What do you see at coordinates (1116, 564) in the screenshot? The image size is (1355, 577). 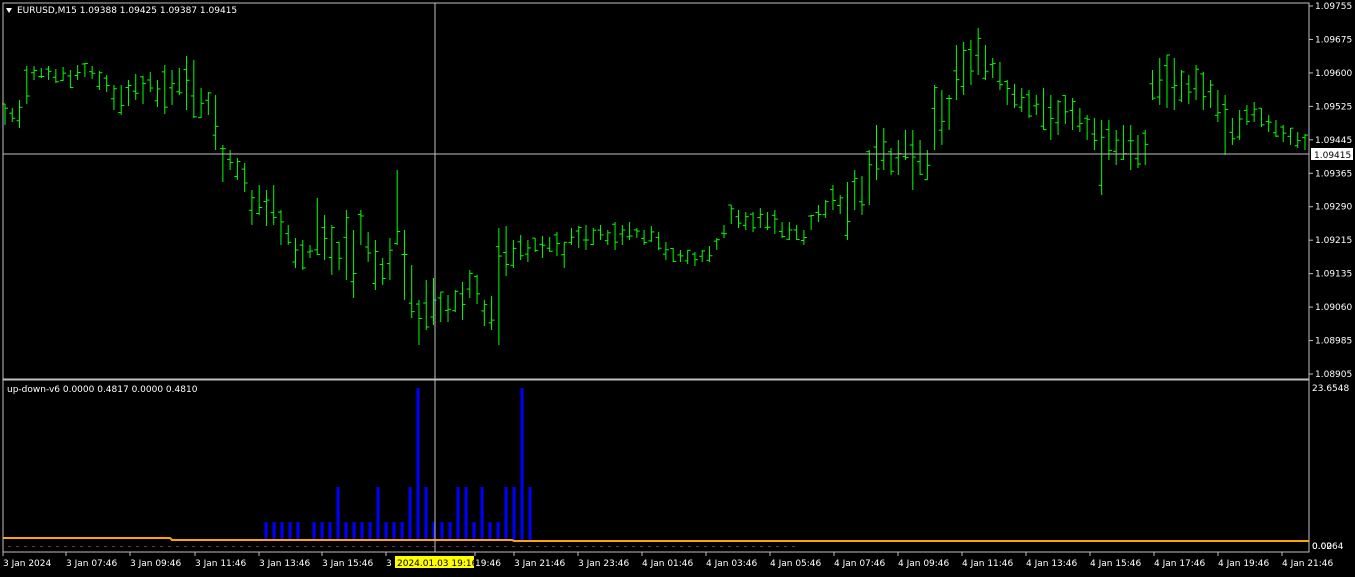 I see `time-tick-label: 4 Jan 15:46` at bounding box center [1116, 564].